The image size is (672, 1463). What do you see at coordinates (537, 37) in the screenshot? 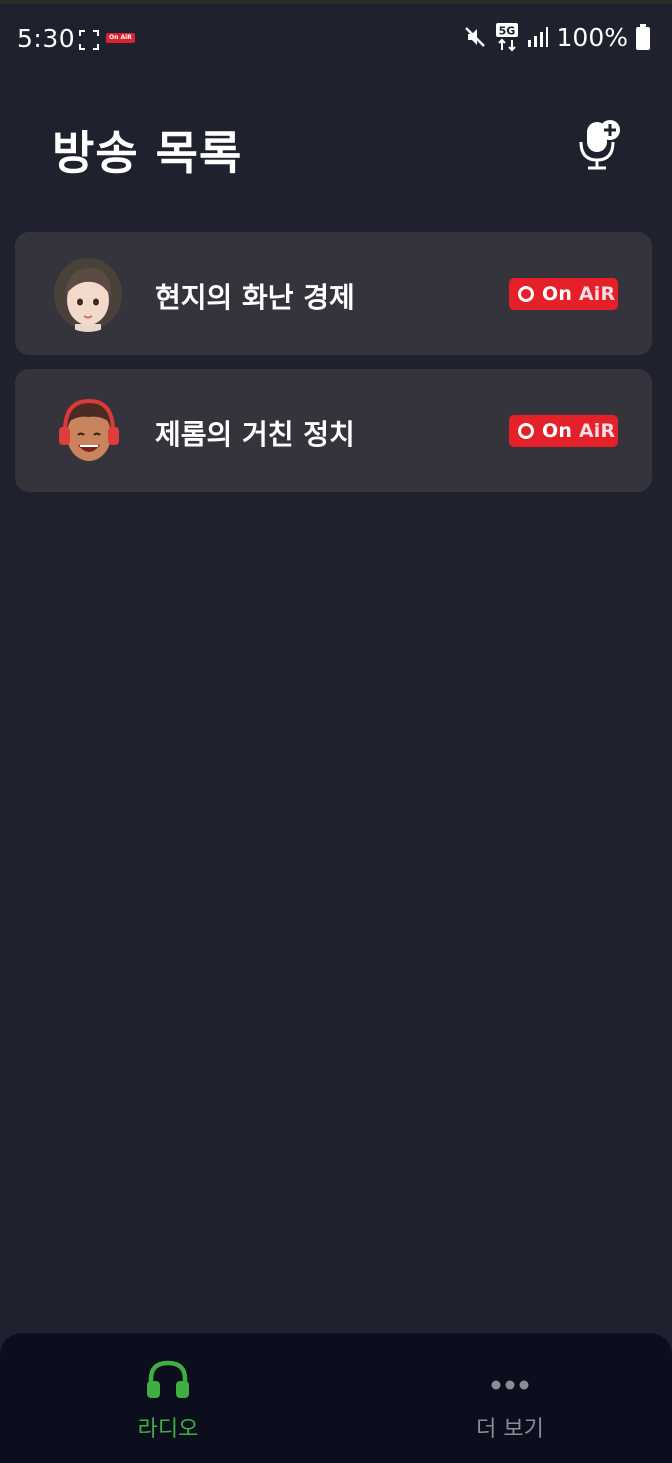
I see `signal-icon` at bounding box center [537, 37].